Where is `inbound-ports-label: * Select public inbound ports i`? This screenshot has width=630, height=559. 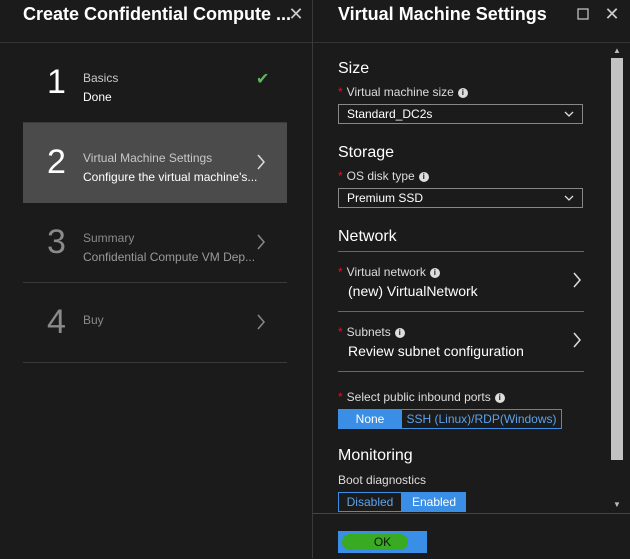 inbound-ports-label: * Select public inbound ports i is located at coordinates (421, 397).